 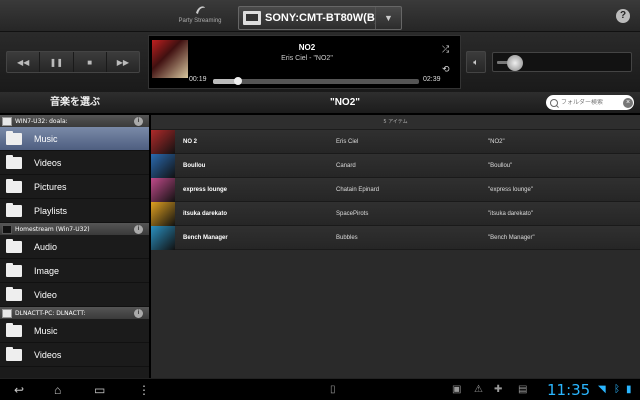 I want to click on stop-icon: ■, so click(x=90, y=62).